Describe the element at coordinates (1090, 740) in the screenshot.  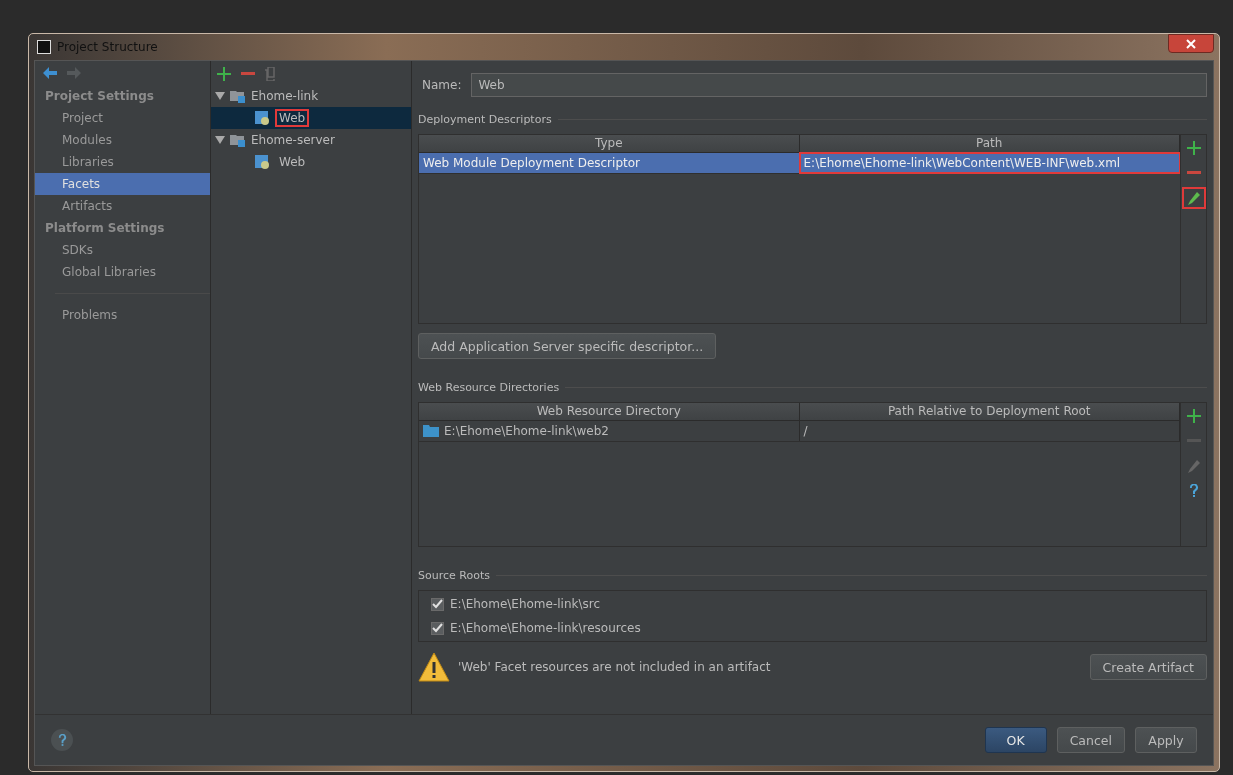
I see `dialog-button: Cancel` at that location.